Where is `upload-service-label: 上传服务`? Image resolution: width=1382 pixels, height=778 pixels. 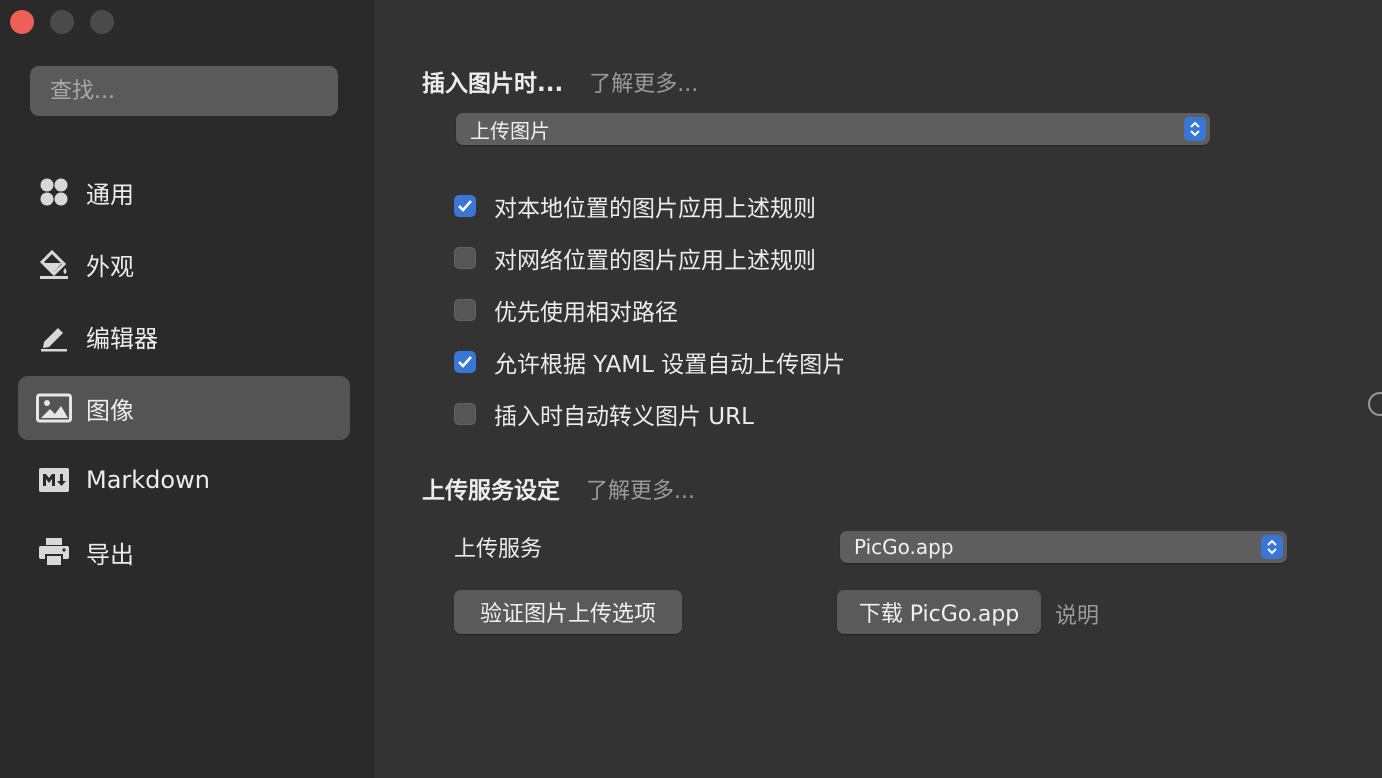
upload-service-label: 上传服务 is located at coordinates (498, 549).